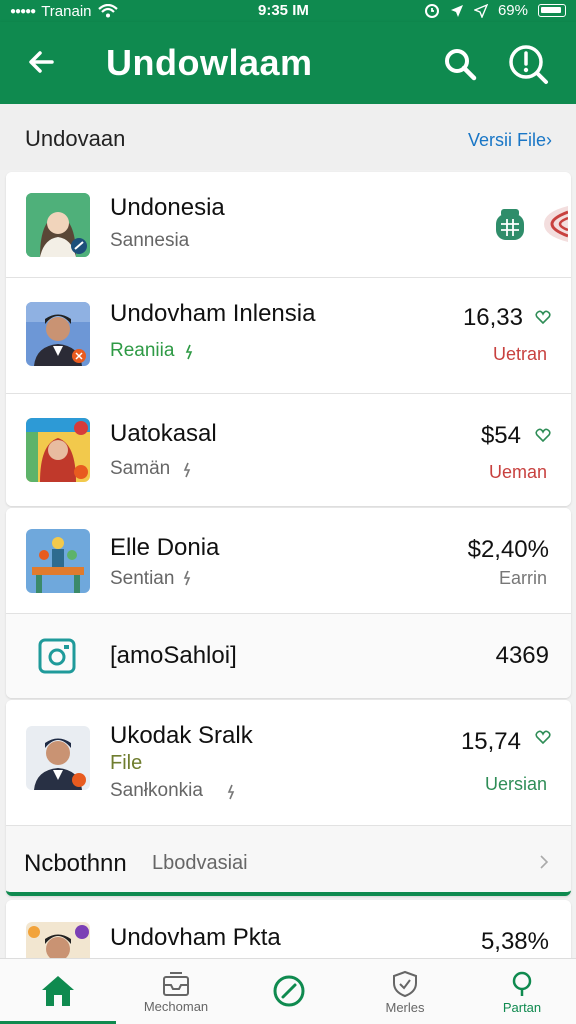 This screenshot has width=576, height=1024. What do you see at coordinates (181, 735) in the screenshot?
I see `item-name: Ukodak Sralk` at bounding box center [181, 735].